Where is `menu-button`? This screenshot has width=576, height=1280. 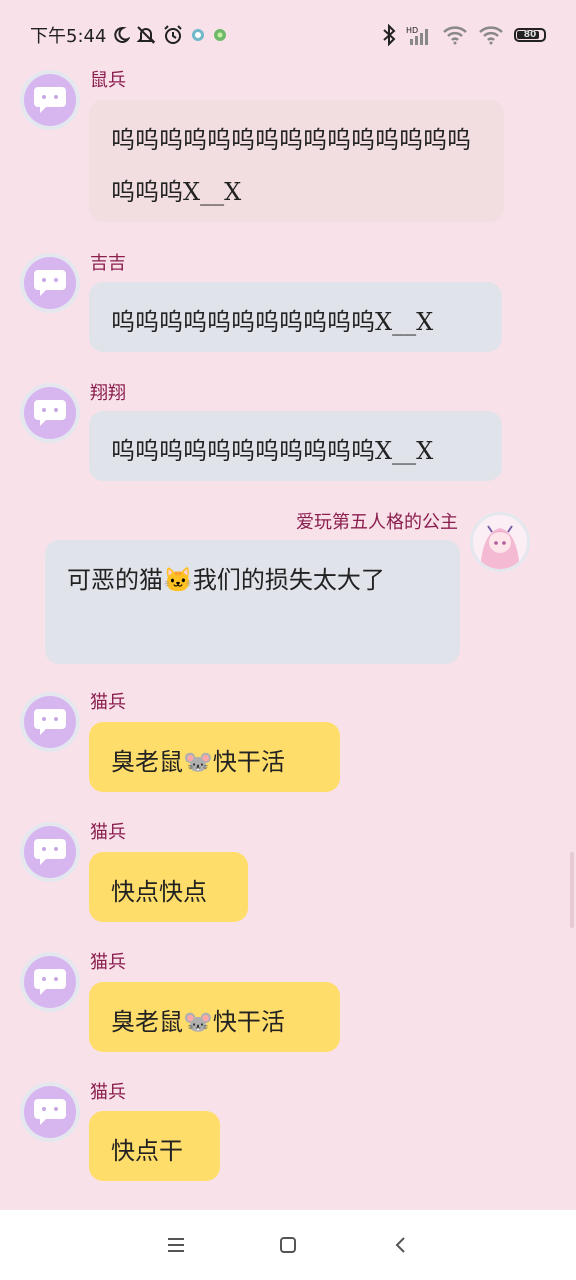
menu-button is located at coordinates (176, 1245).